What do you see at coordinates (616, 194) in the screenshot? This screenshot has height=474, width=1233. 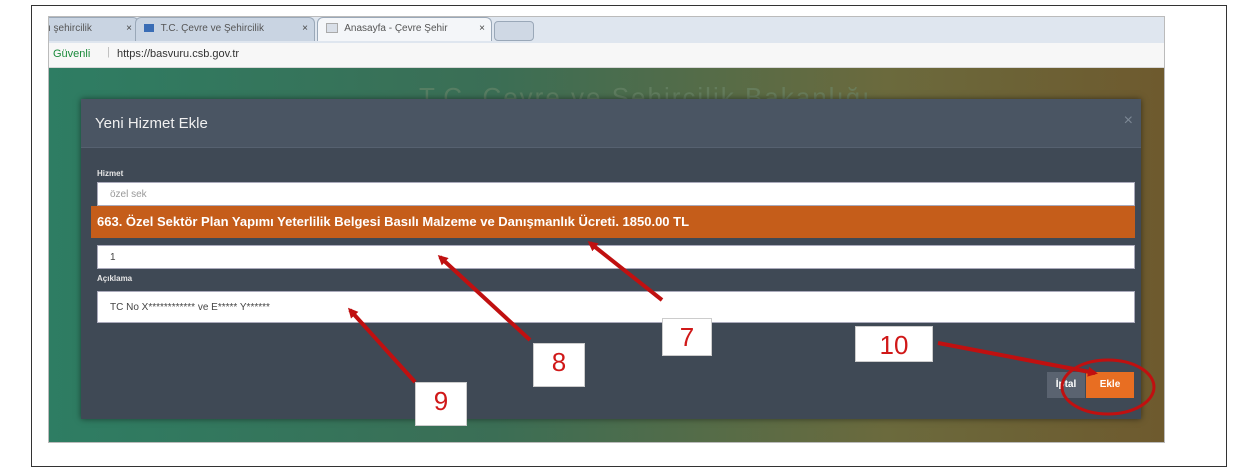 I see `hizmet-input: özel sek` at bounding box center [616, 194].